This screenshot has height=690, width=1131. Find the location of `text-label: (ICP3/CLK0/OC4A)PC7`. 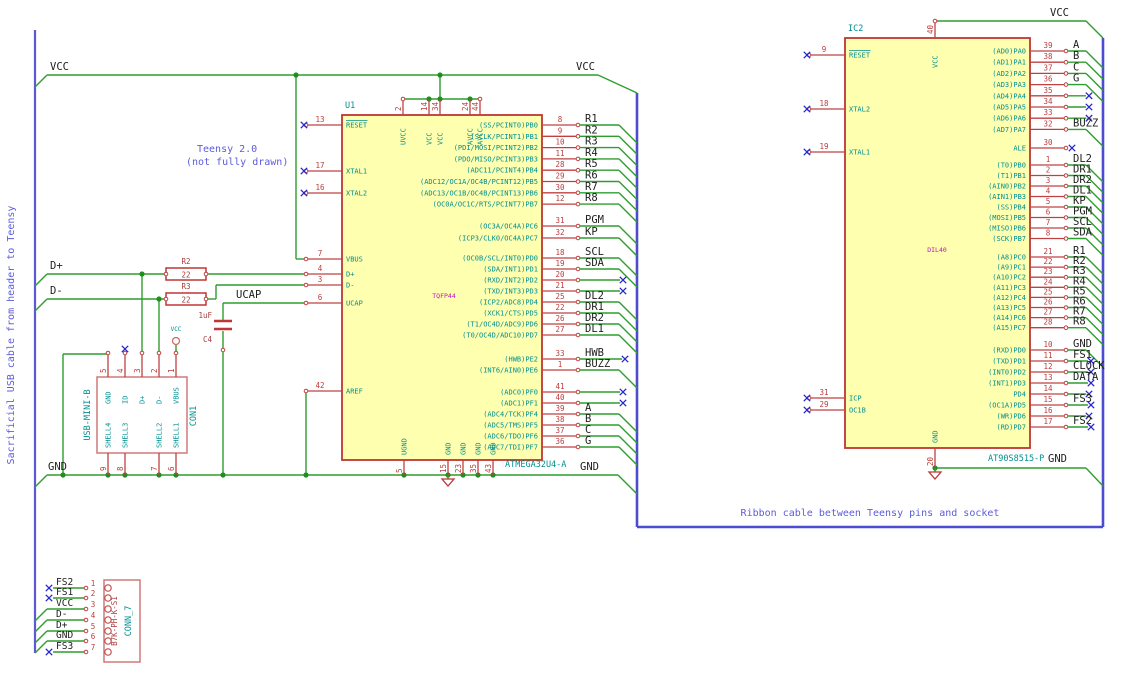

text-label: (ICP3/CLK0/OC4A)PC7 is located at coordinates (498, 239).